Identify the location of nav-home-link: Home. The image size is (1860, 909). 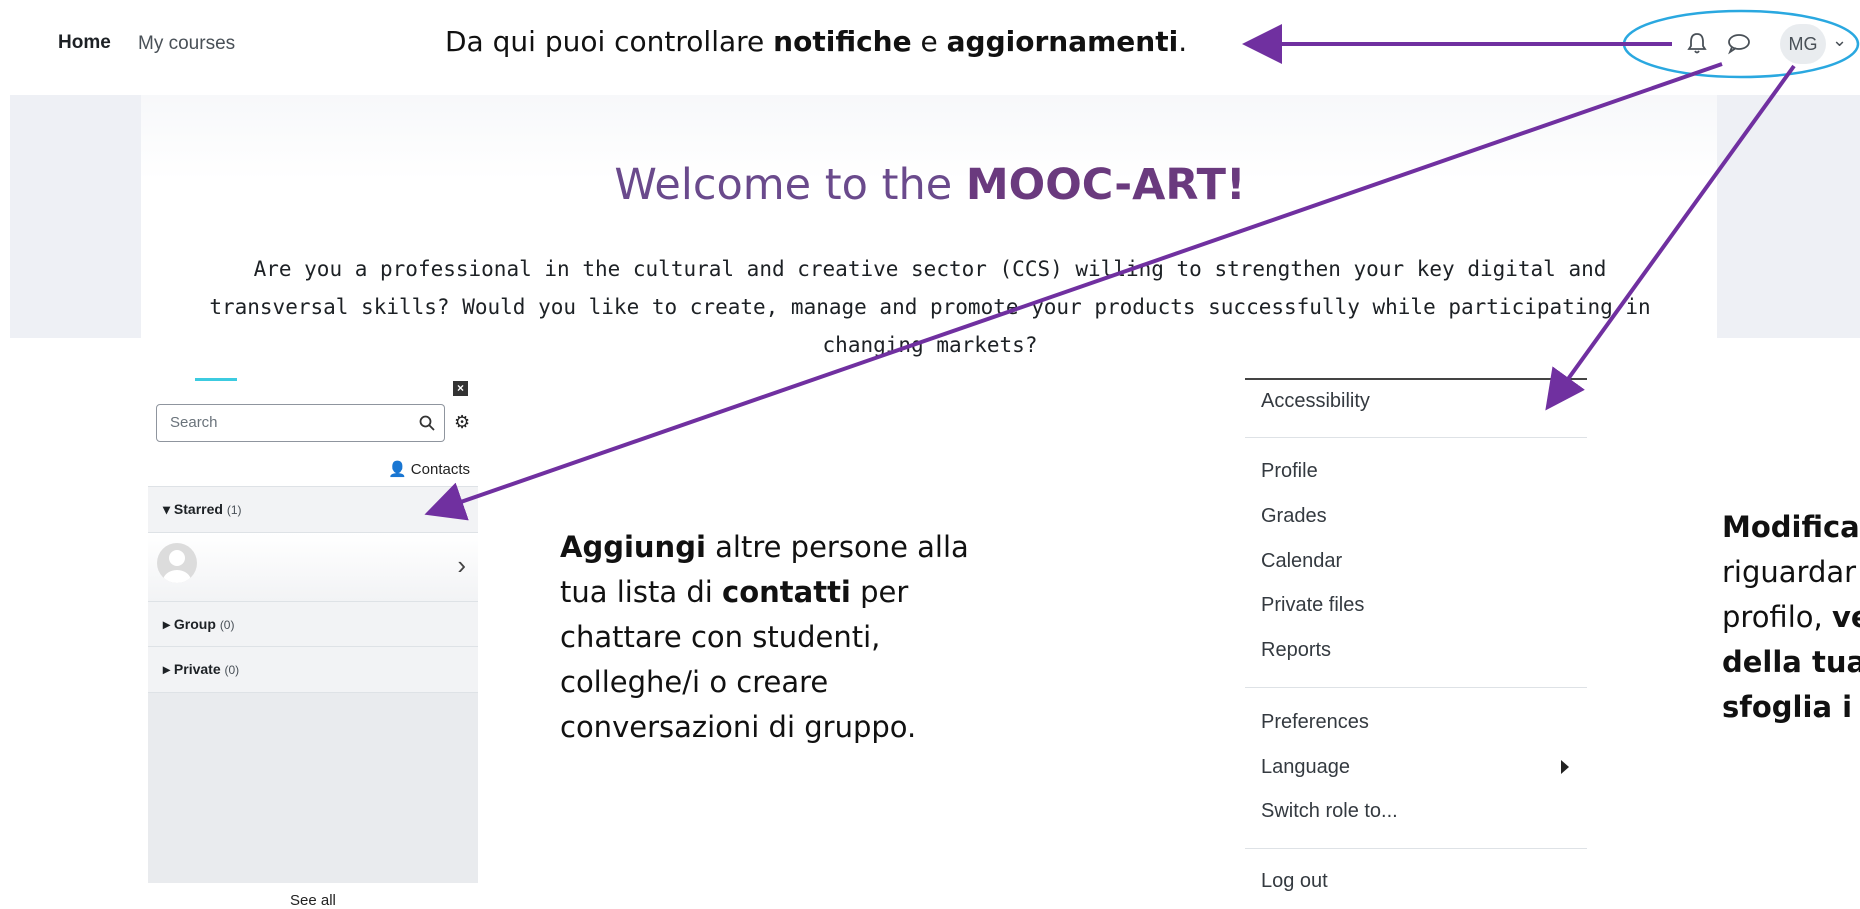
(84, 43).